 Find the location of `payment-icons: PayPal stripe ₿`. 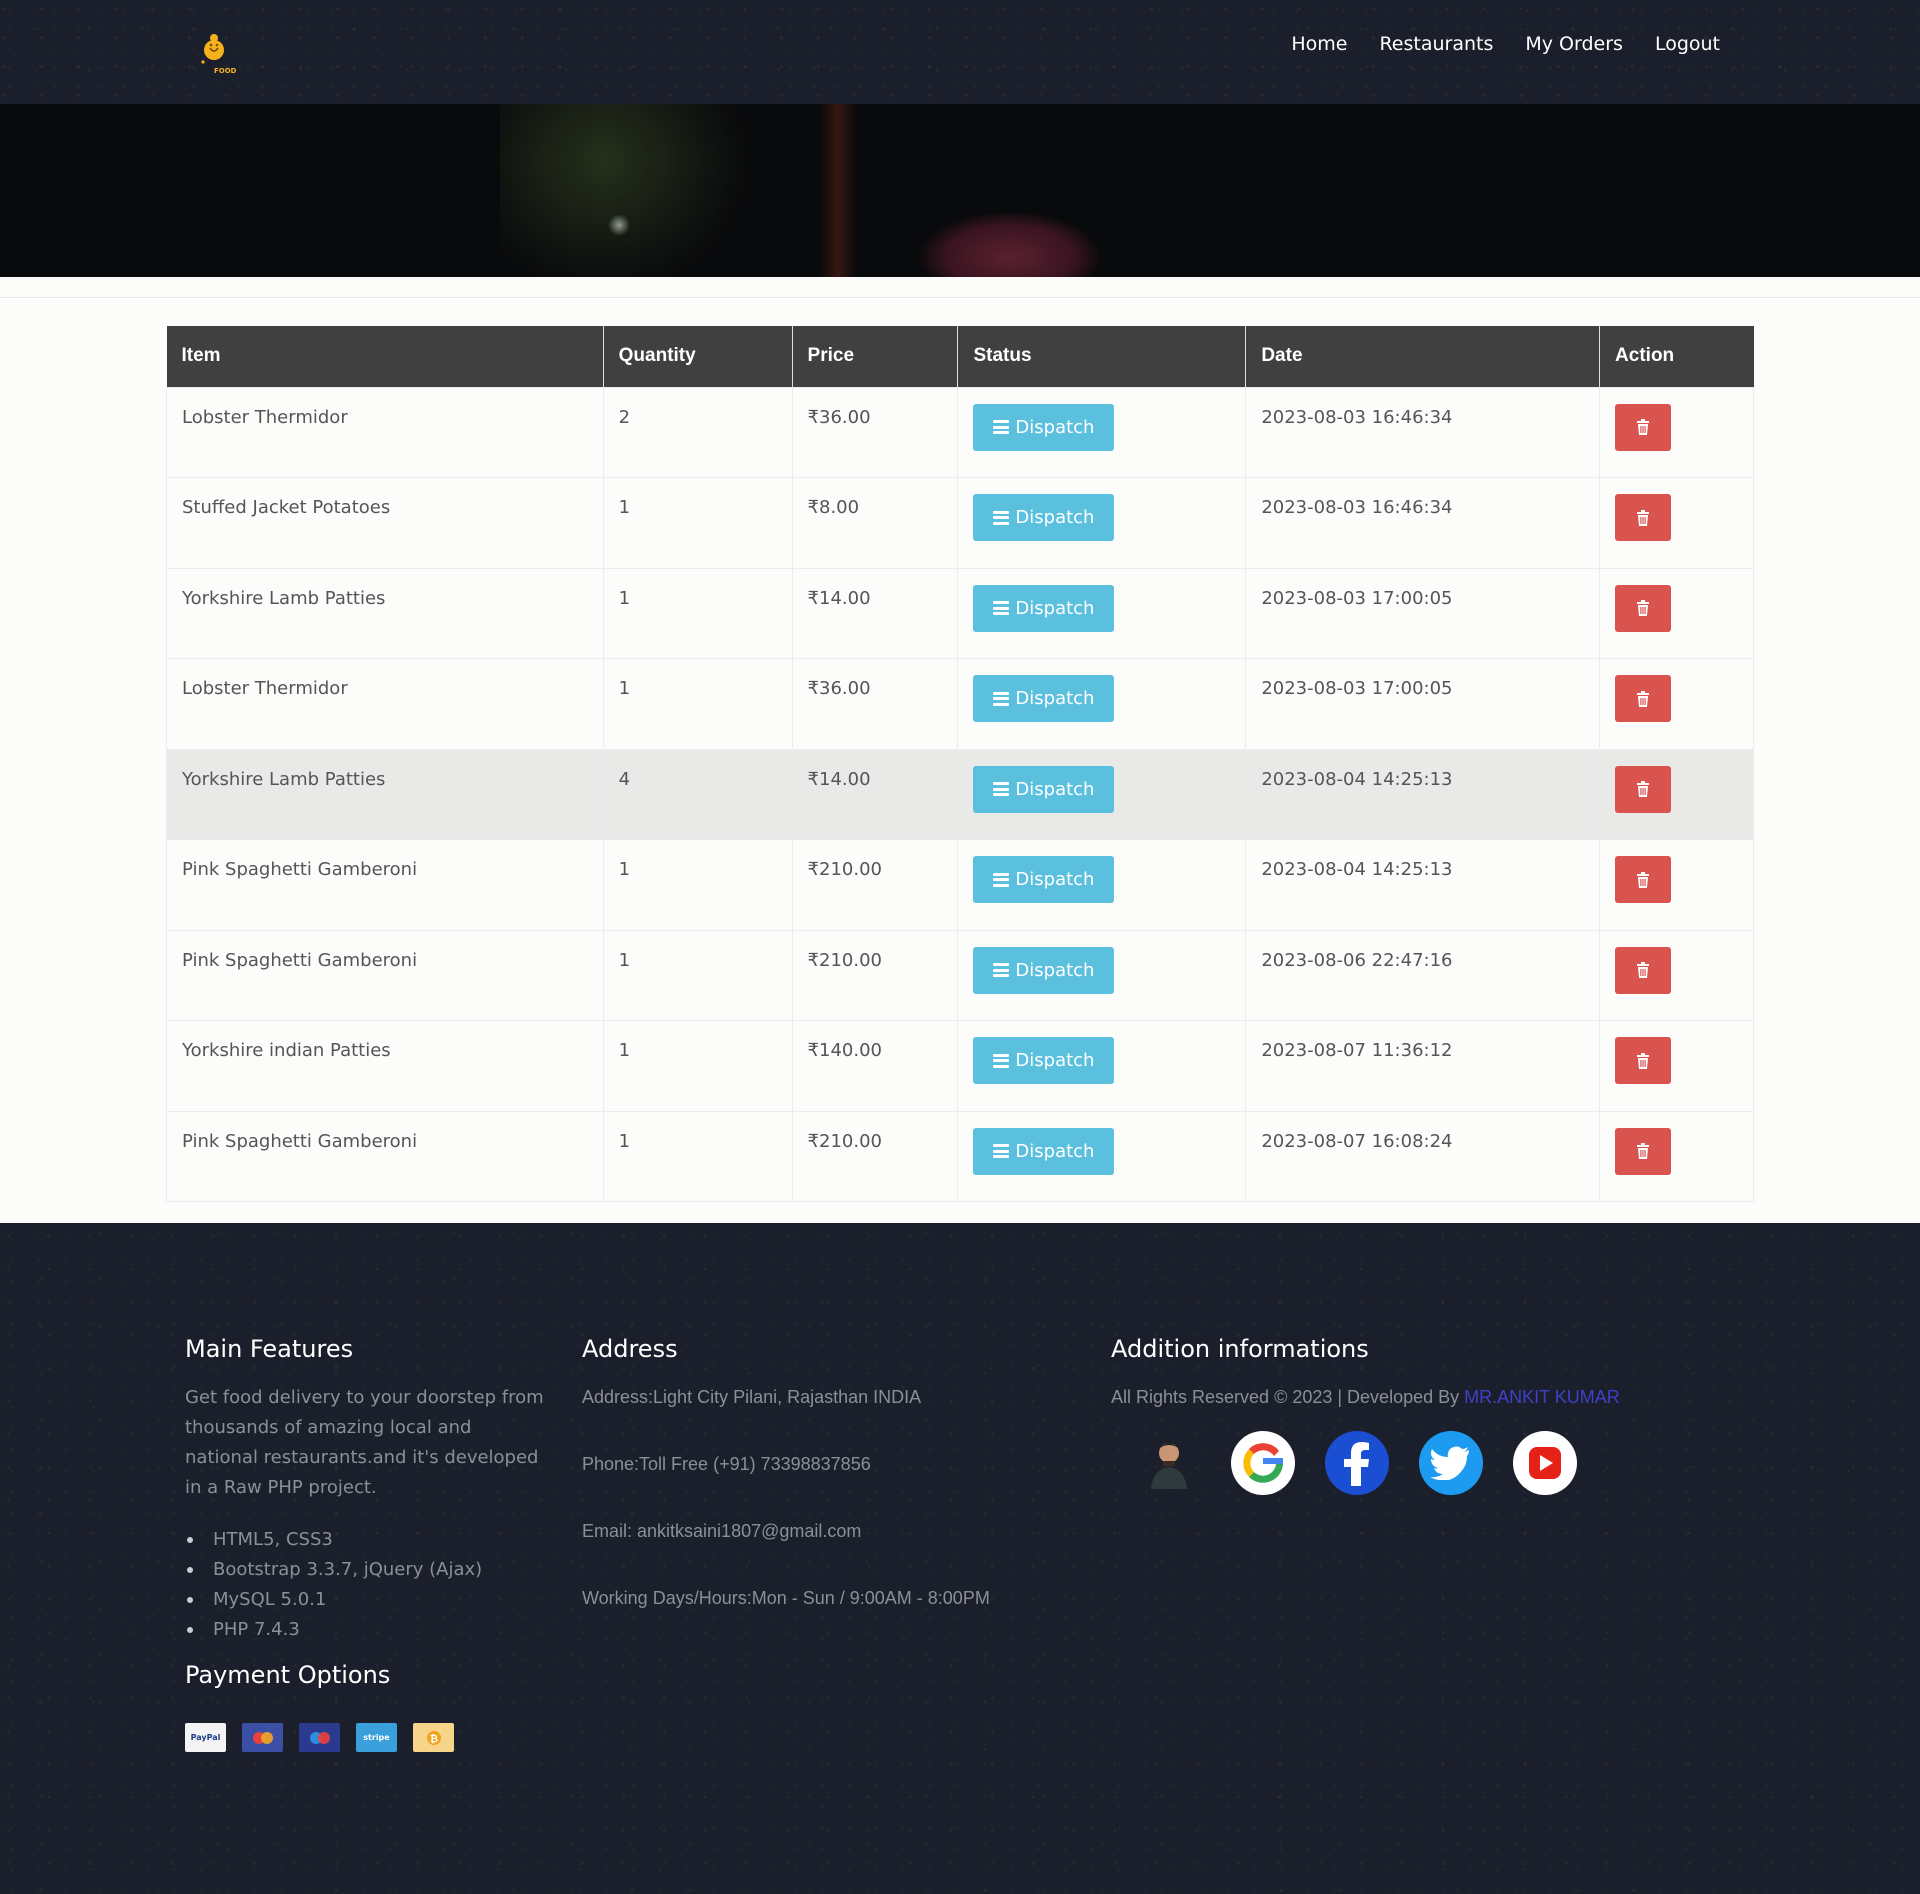

payment-icons: PayPal stripe ₿ is located at coordinates (319, 1737).